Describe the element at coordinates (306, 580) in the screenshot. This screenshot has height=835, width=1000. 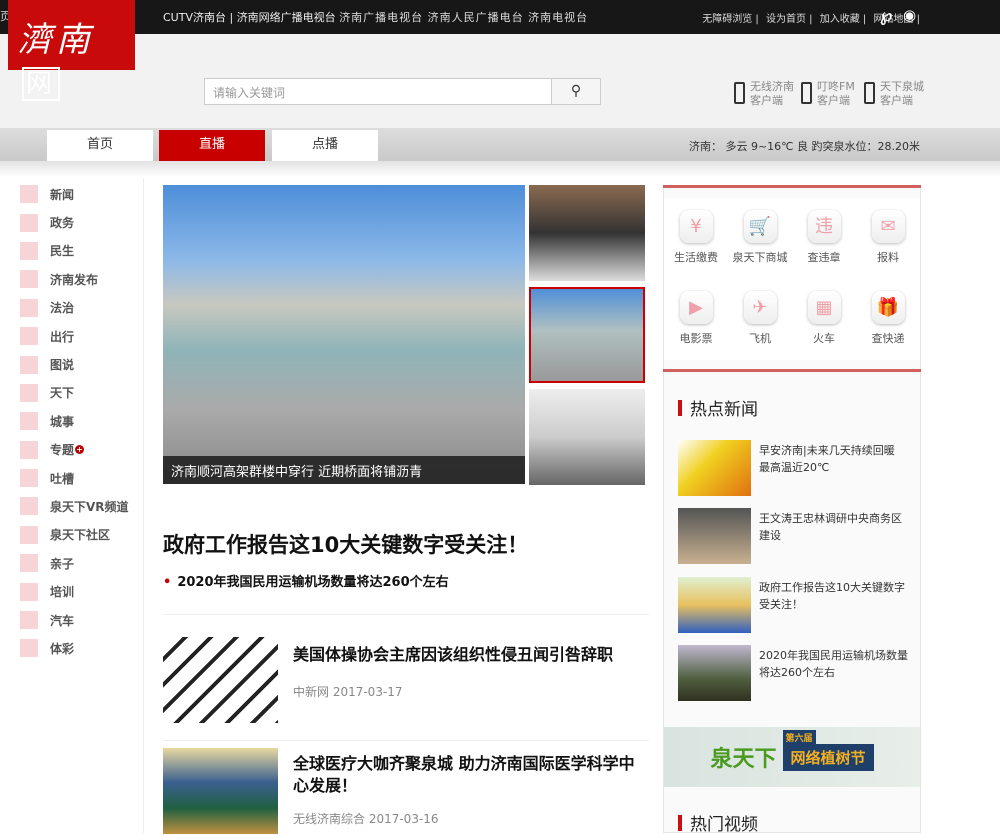
I see `headline-sub: • 2020年我国民用运输机场数量将达260个左右` at that location.